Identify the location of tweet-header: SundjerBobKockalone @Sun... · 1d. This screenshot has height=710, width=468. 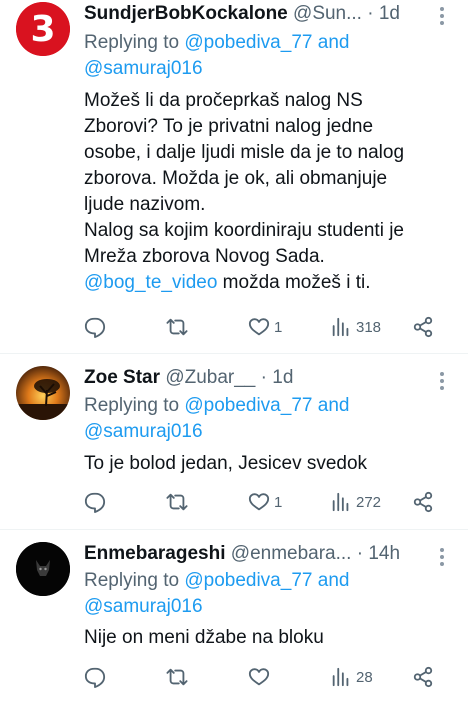
(256, 14).